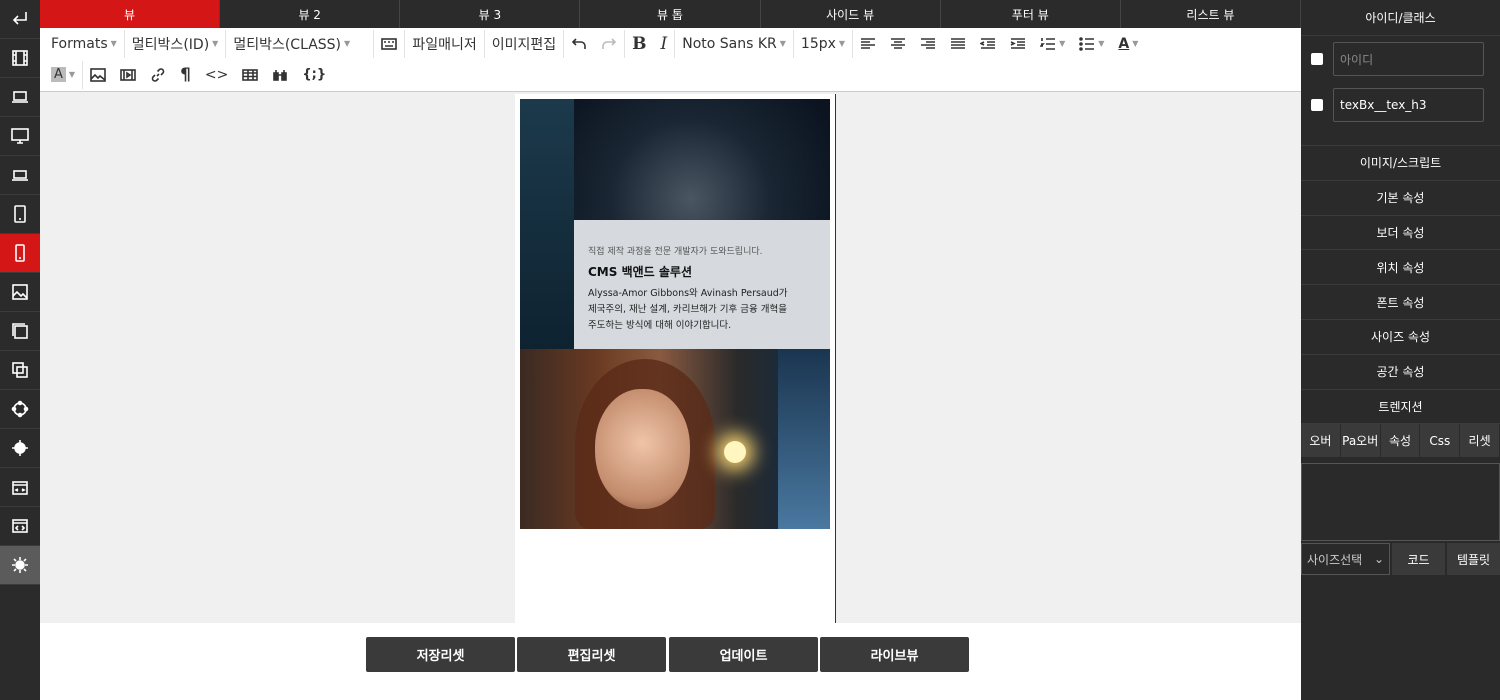 The image size is (1500, 700). Describe the element at coordinates (20, 19) in the screenshot. I see `enter-icon` at that location.